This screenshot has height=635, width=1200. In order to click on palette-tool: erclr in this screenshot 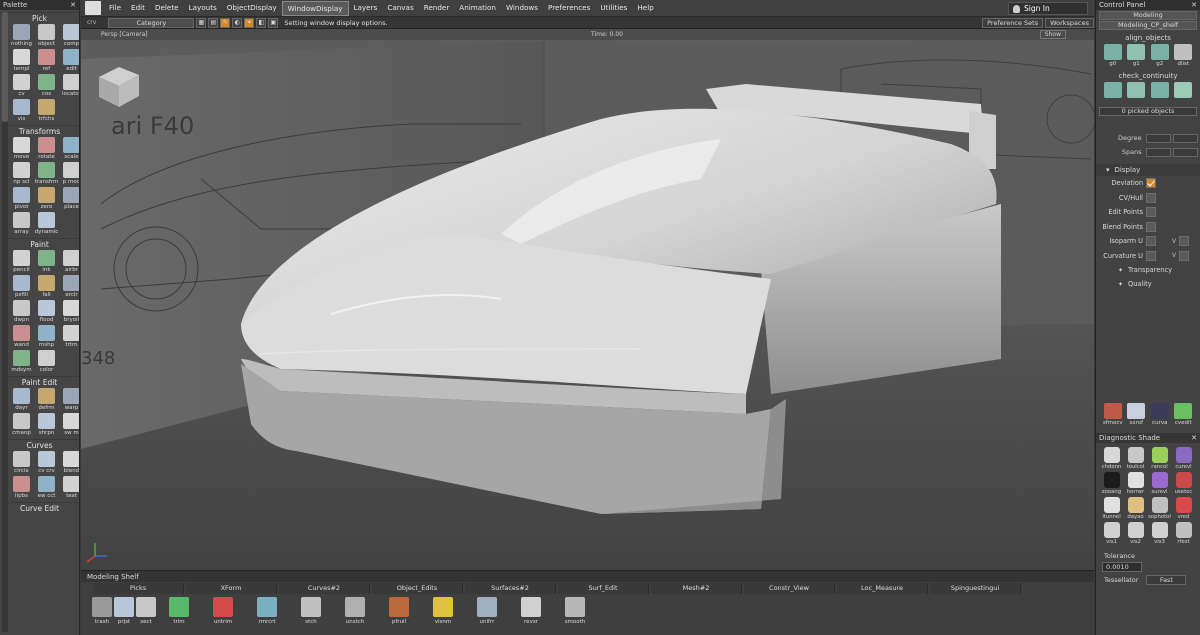, I will do `click(69, 287)`.